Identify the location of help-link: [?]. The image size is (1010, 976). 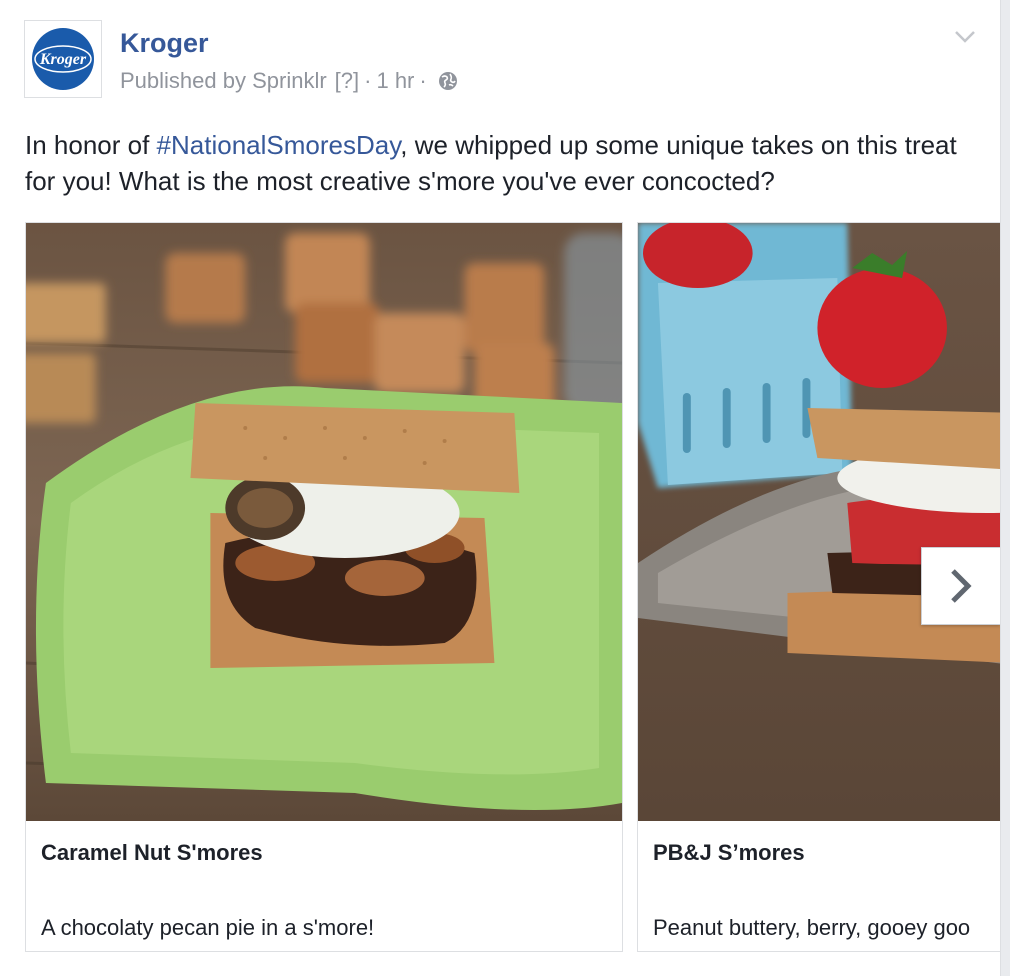
(347, 81).